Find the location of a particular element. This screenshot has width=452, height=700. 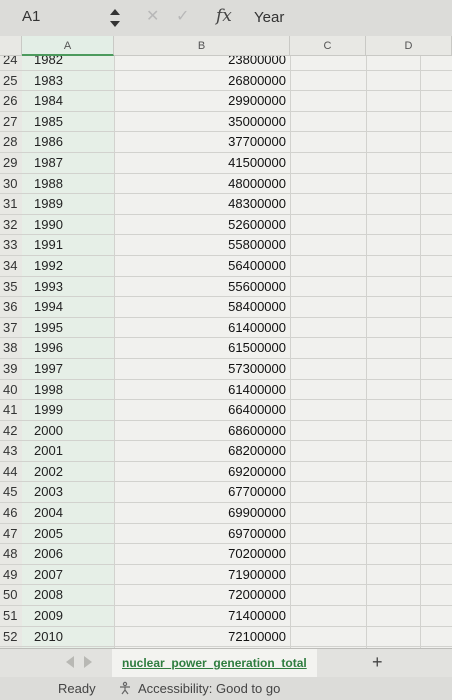

cell-year: 1999 is located at coordinates (48, 410).